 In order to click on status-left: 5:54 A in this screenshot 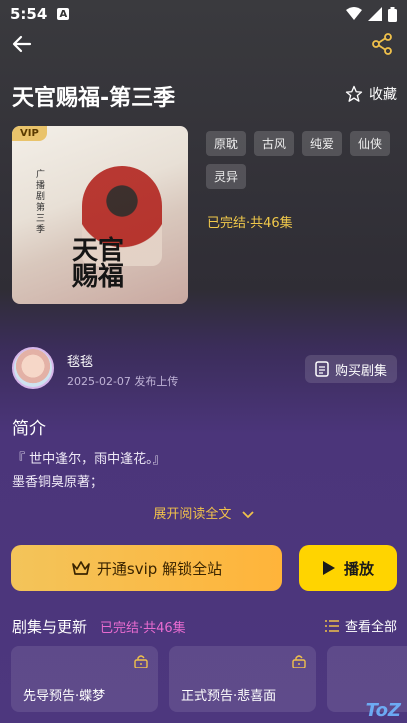, I will do `click(40, 14)`.